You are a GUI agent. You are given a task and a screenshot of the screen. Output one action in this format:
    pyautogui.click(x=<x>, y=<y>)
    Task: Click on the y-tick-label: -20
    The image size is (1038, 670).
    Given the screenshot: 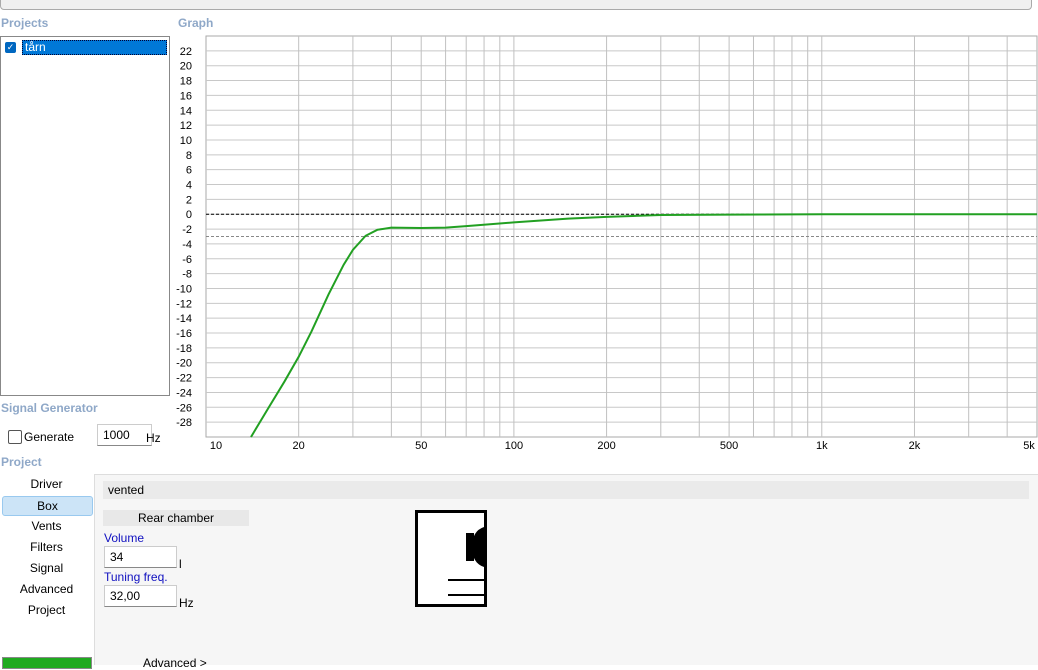 What is the action you would take?
    pyautogui.click(x=184, y=364)
    